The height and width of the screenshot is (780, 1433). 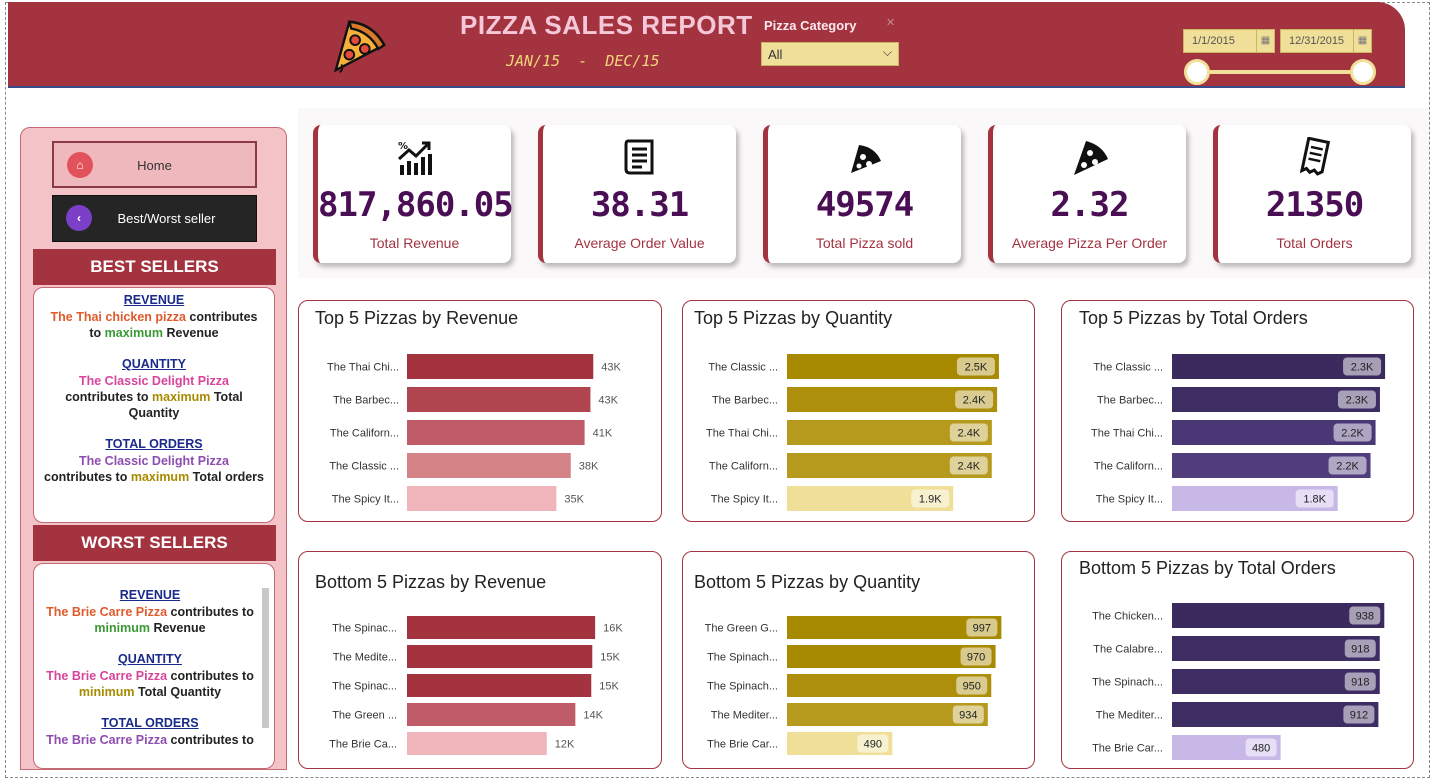 What do you see at coordinates (150, 659) in the screenshot?
I see `worst-quantity-heading: QUANTITY` at bounding box center [150, 659].